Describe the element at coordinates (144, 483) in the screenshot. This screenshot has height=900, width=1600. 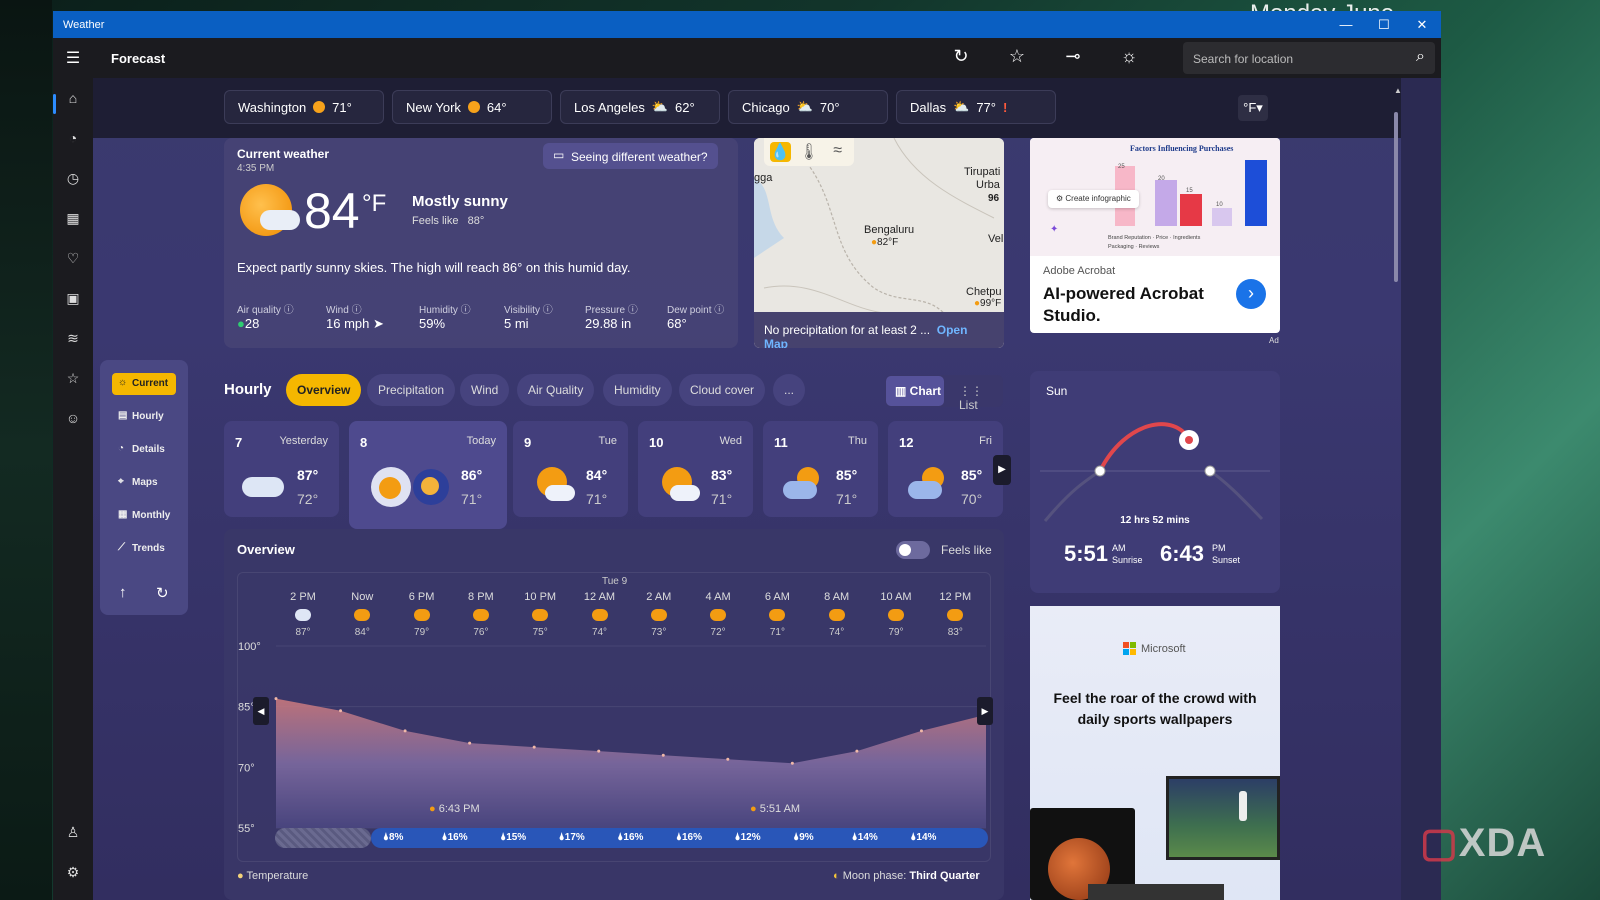
I see `section-nav-maps: ⌖ Maps` at that location.